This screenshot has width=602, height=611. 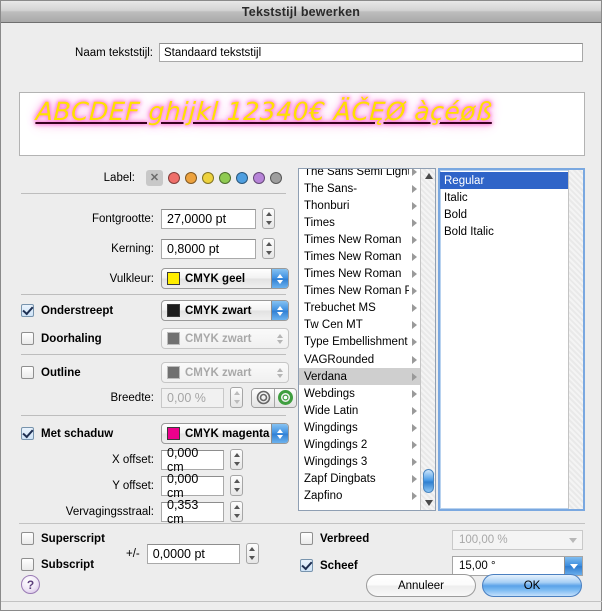 What do you see at coordinates (353, 274) in the screenshot?
I see `font-list-item-label: Times New Roman` at bounding box center [353, 274].